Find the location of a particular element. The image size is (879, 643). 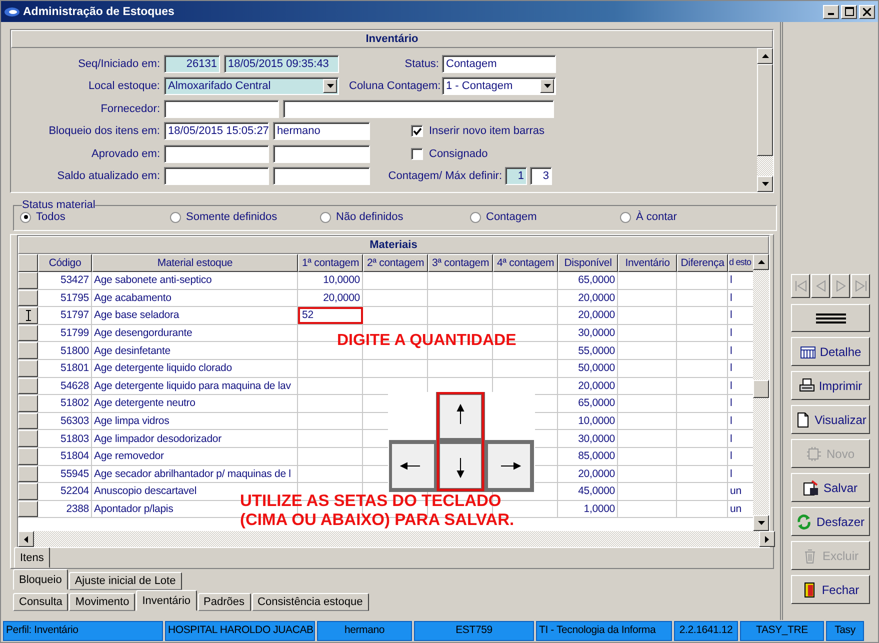

input-field: 1 is located at coordinates (516, 176).